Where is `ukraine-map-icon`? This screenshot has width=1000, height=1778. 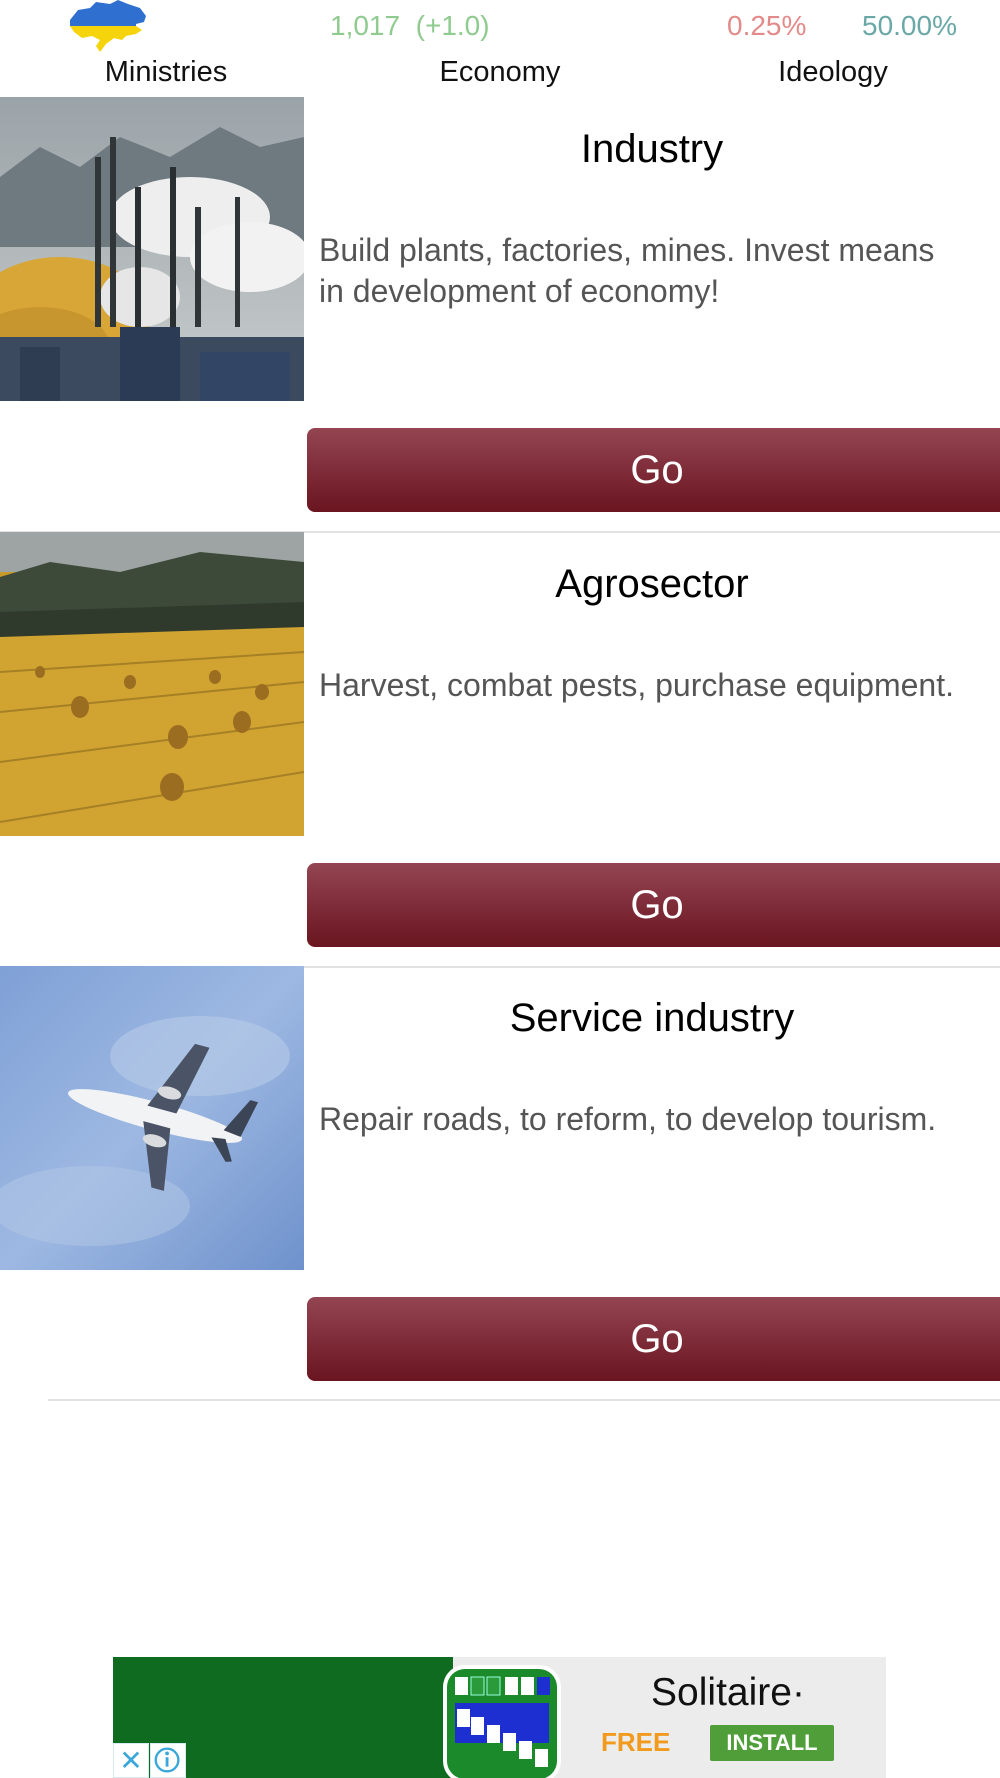
ukraine-map-icon is located at coordinates (108, 26).